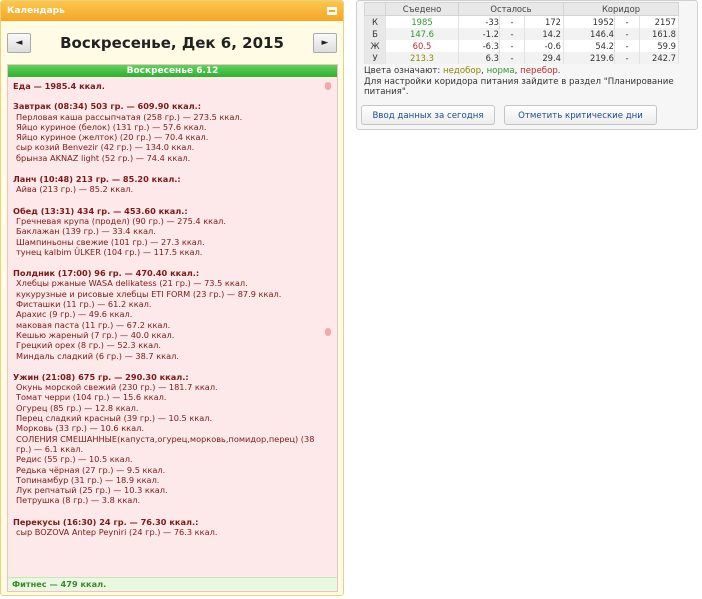 The height and width of the screenshot is (599, 702). What do you see at coordinates (539, 71) in the screenshot?
I see `legend-over: перебор` at bounding box center [539, 71].